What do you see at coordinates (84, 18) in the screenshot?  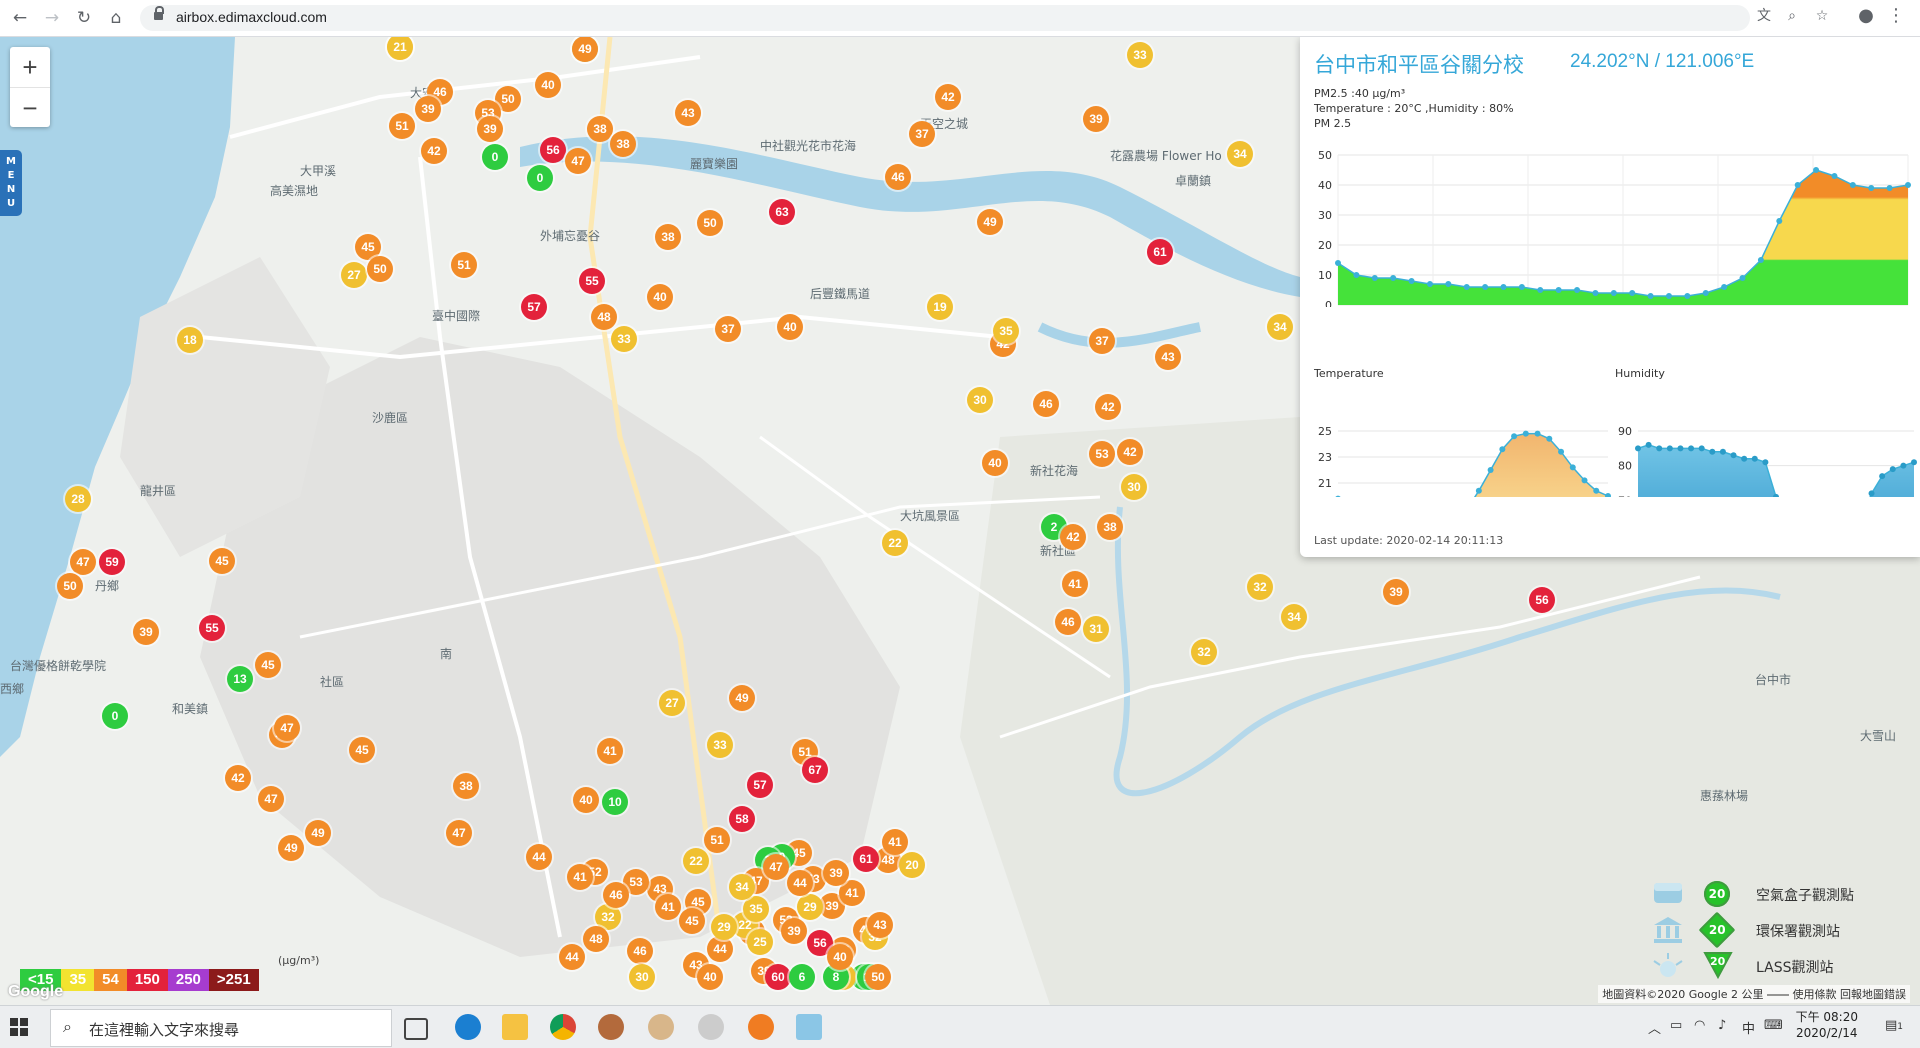 I see `reload-icon: ↻` at bounding box center [84, 18].